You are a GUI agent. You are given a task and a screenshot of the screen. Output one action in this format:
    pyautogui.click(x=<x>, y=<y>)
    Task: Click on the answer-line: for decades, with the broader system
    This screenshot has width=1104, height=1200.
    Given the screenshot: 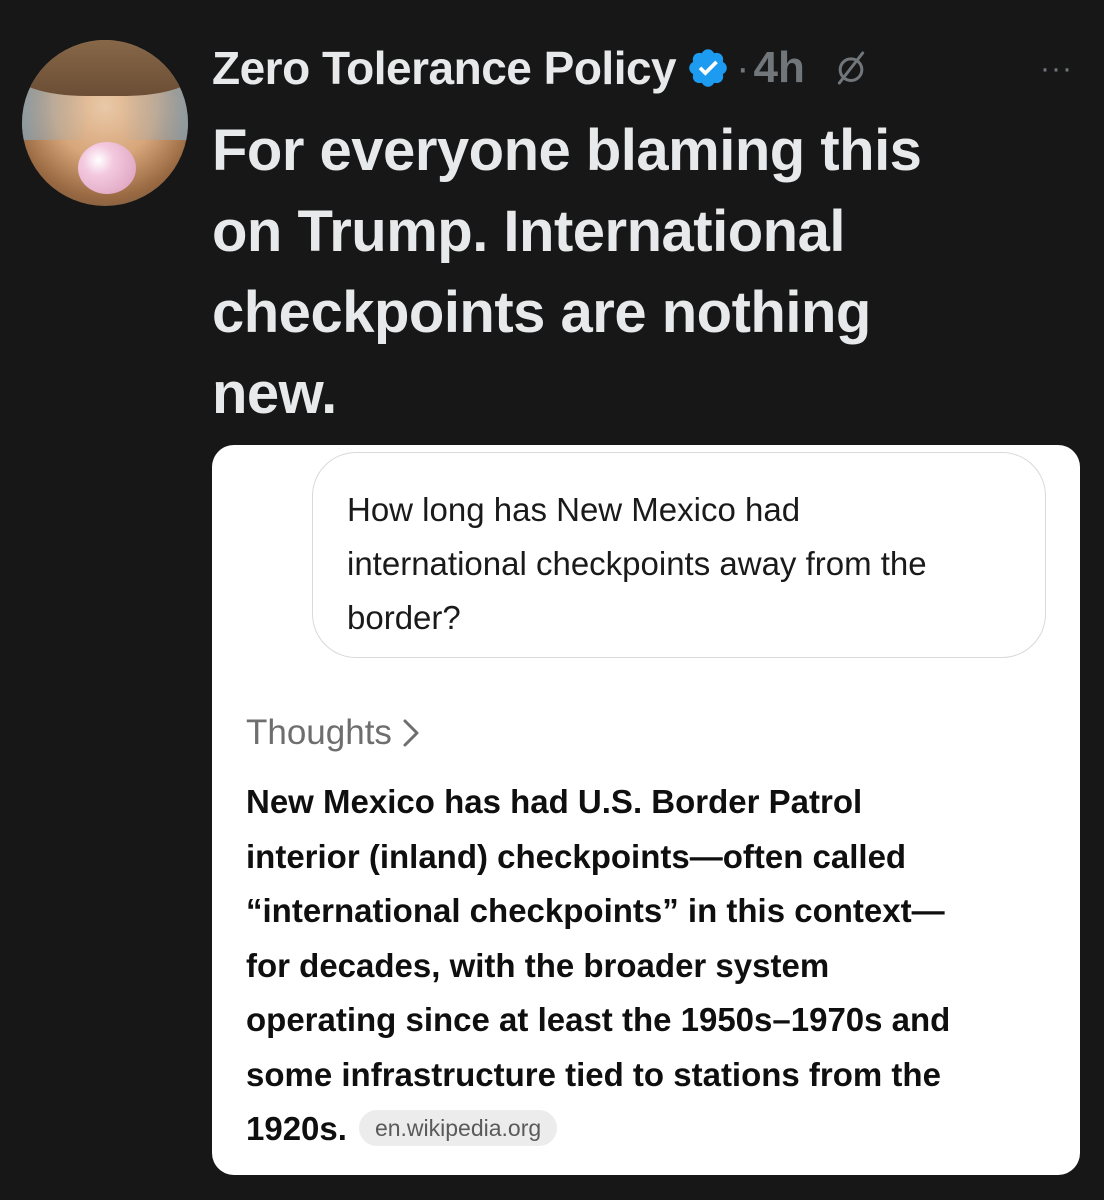 What is the action you would take?
    pyautogui.click(x=538, y=965)
    